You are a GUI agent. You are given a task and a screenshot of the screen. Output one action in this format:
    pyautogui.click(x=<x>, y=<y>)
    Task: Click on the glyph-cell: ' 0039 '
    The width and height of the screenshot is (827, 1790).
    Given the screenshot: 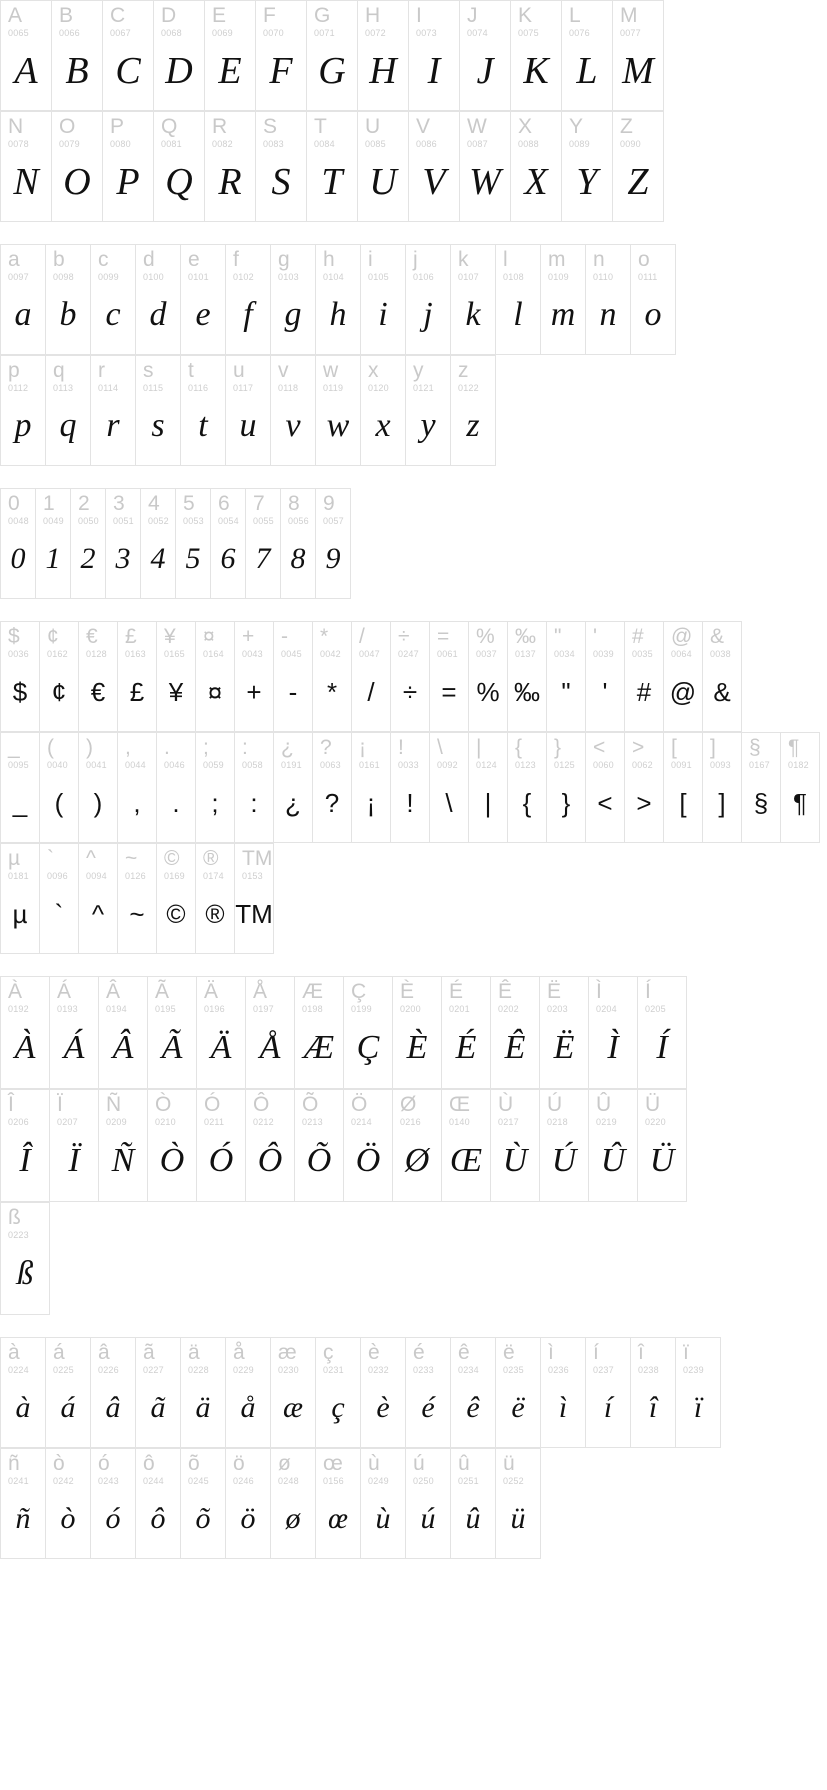 What is the action you would take?
    pyautogui.click(x=605, y=677)
    